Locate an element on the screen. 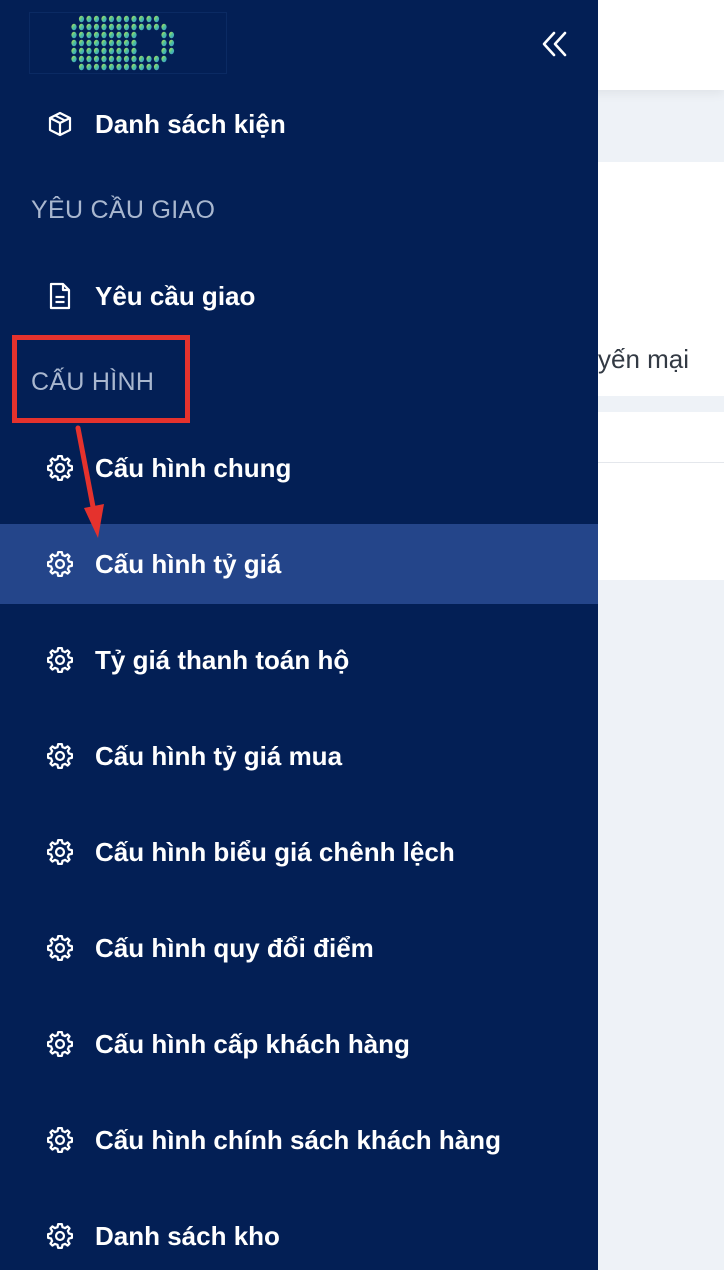 This screenshot has height=1270, width=724. menu-item-cau-hinh-quy-doi-diem: Cấu hình quy đổi điểm is located at coordinates (299, 948).